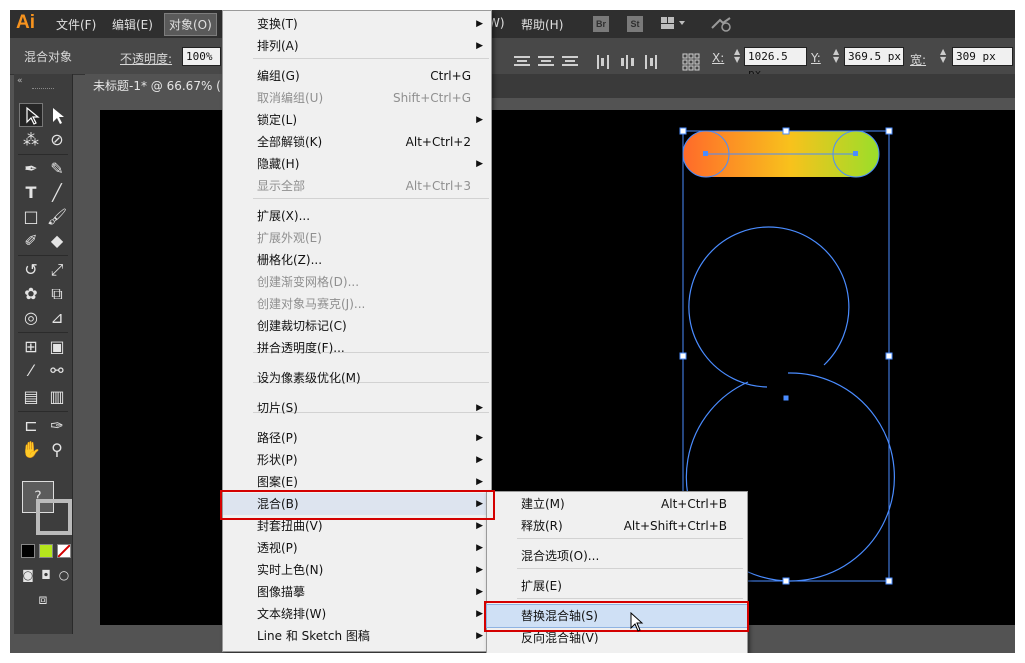  I want to click on blend-menu-item: 扩展(E), so click(617, 586).